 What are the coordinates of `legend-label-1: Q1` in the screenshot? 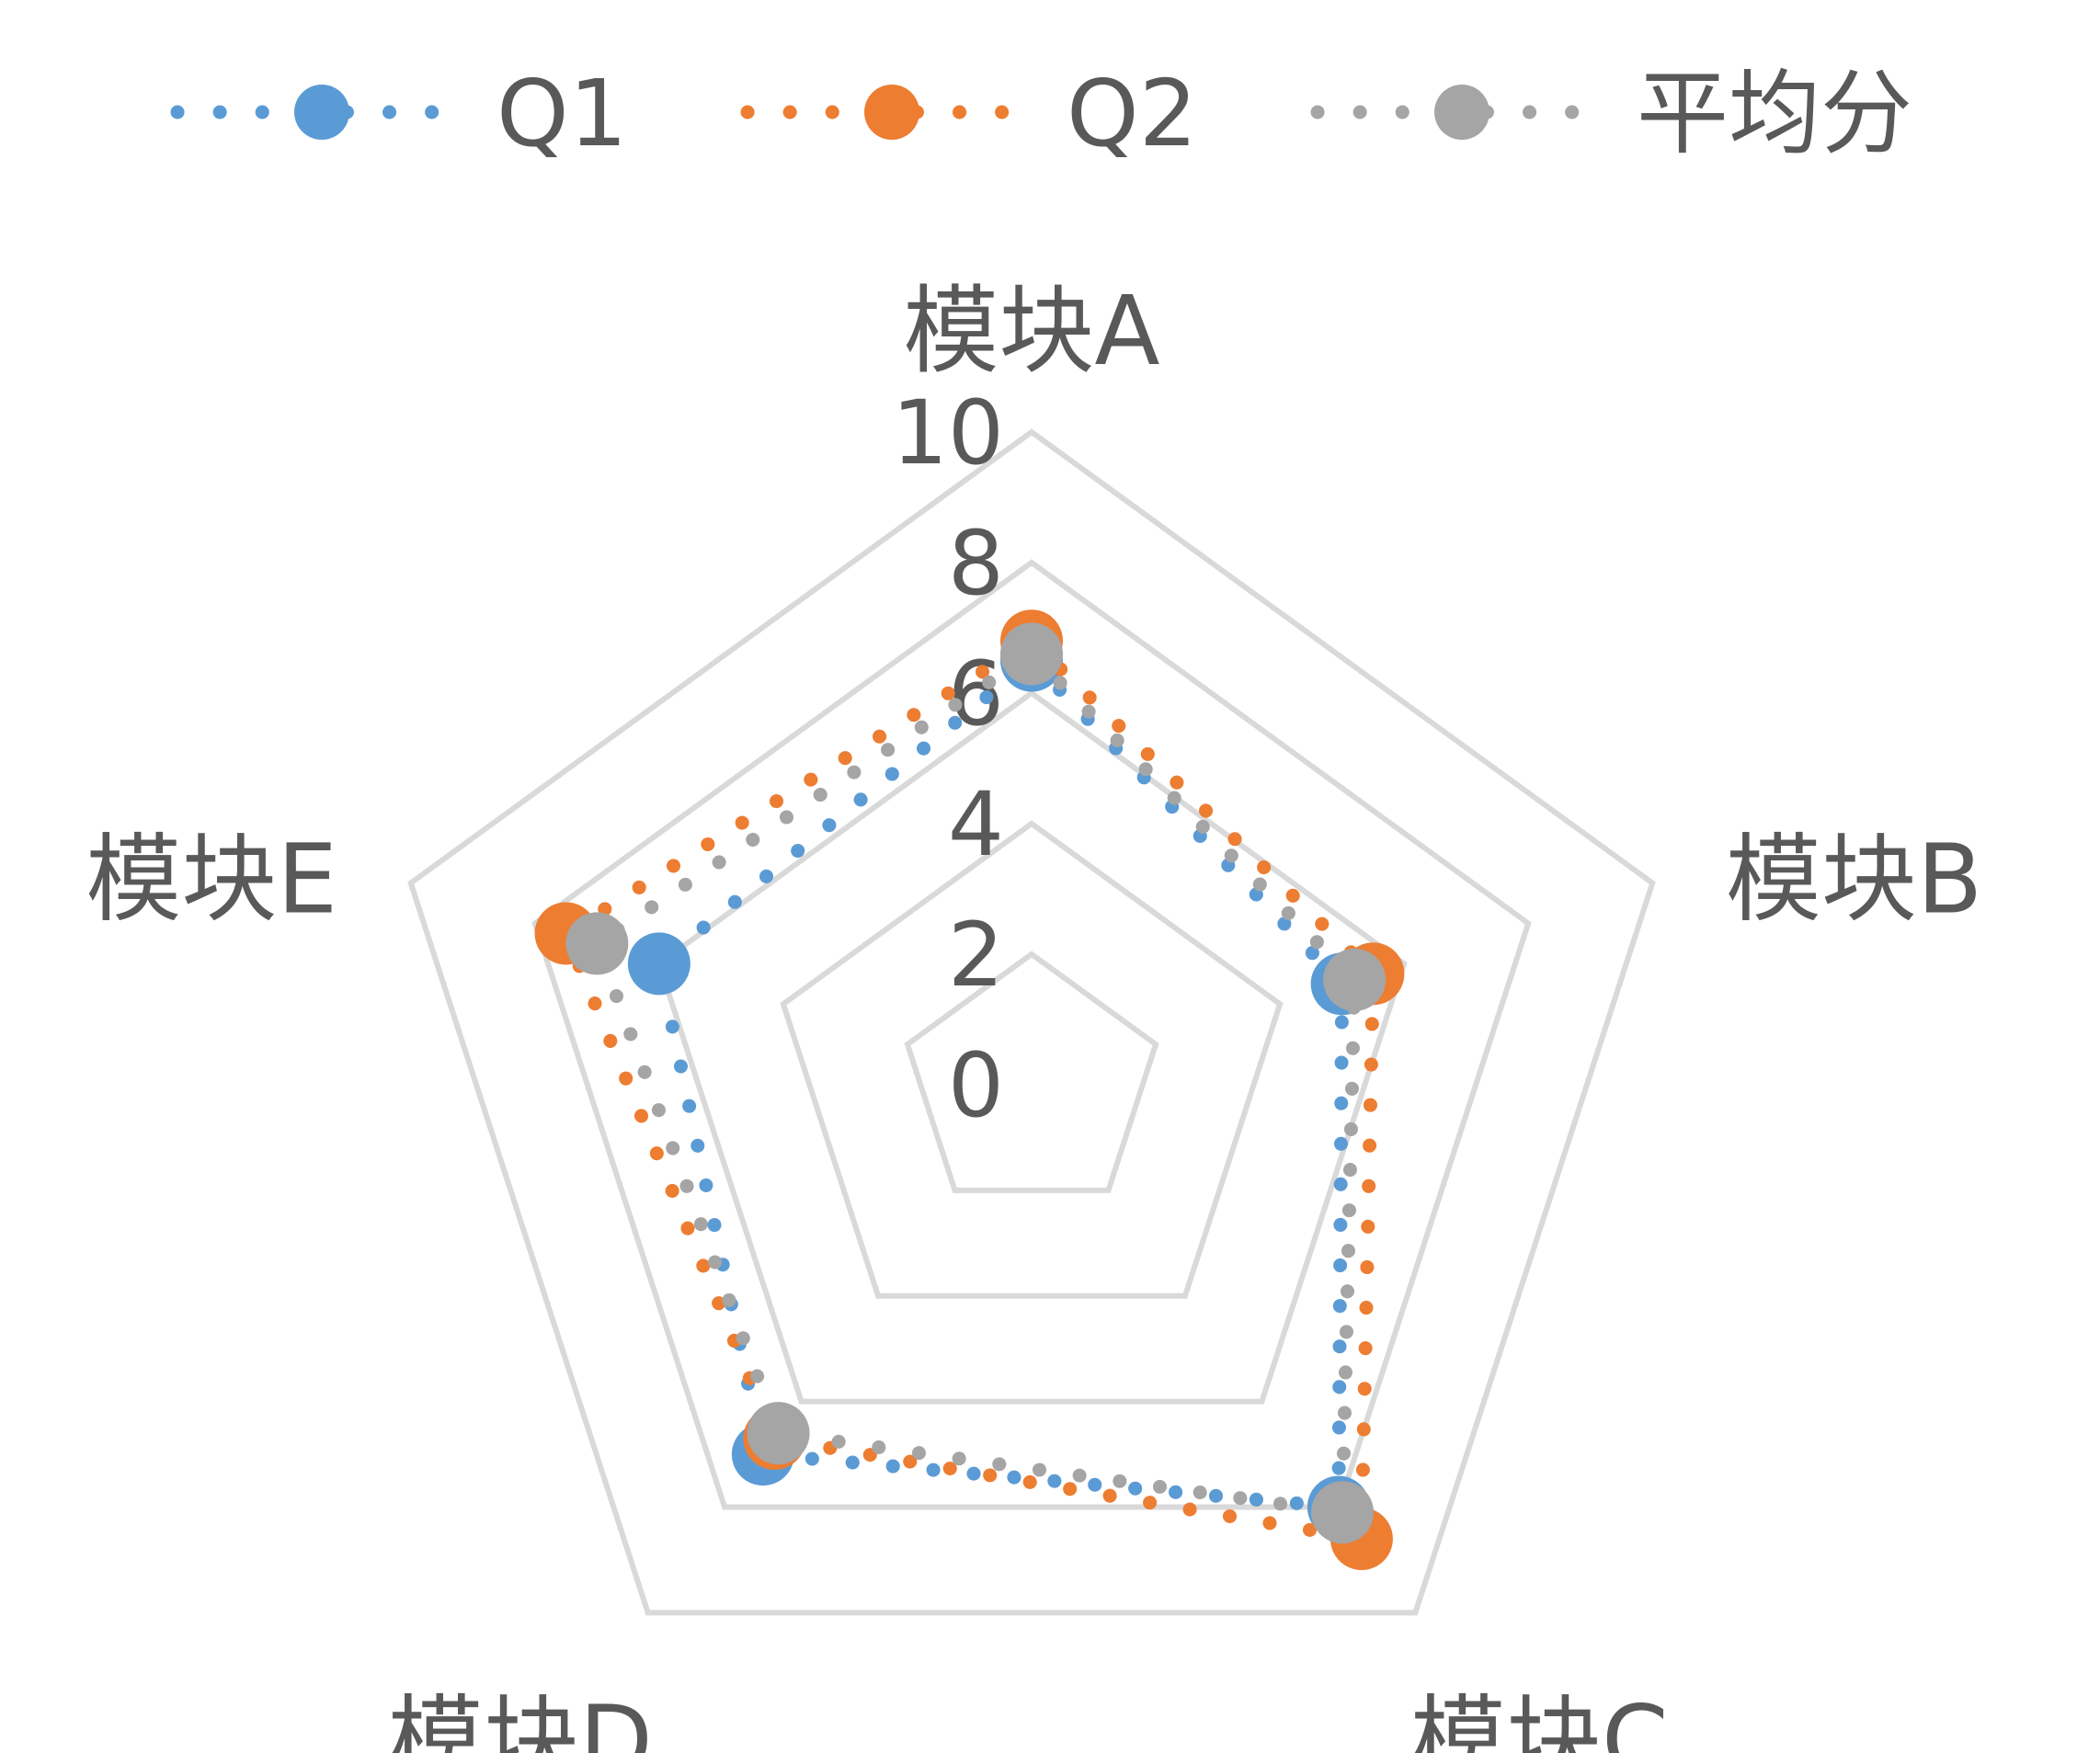 It's located at (562, 113).